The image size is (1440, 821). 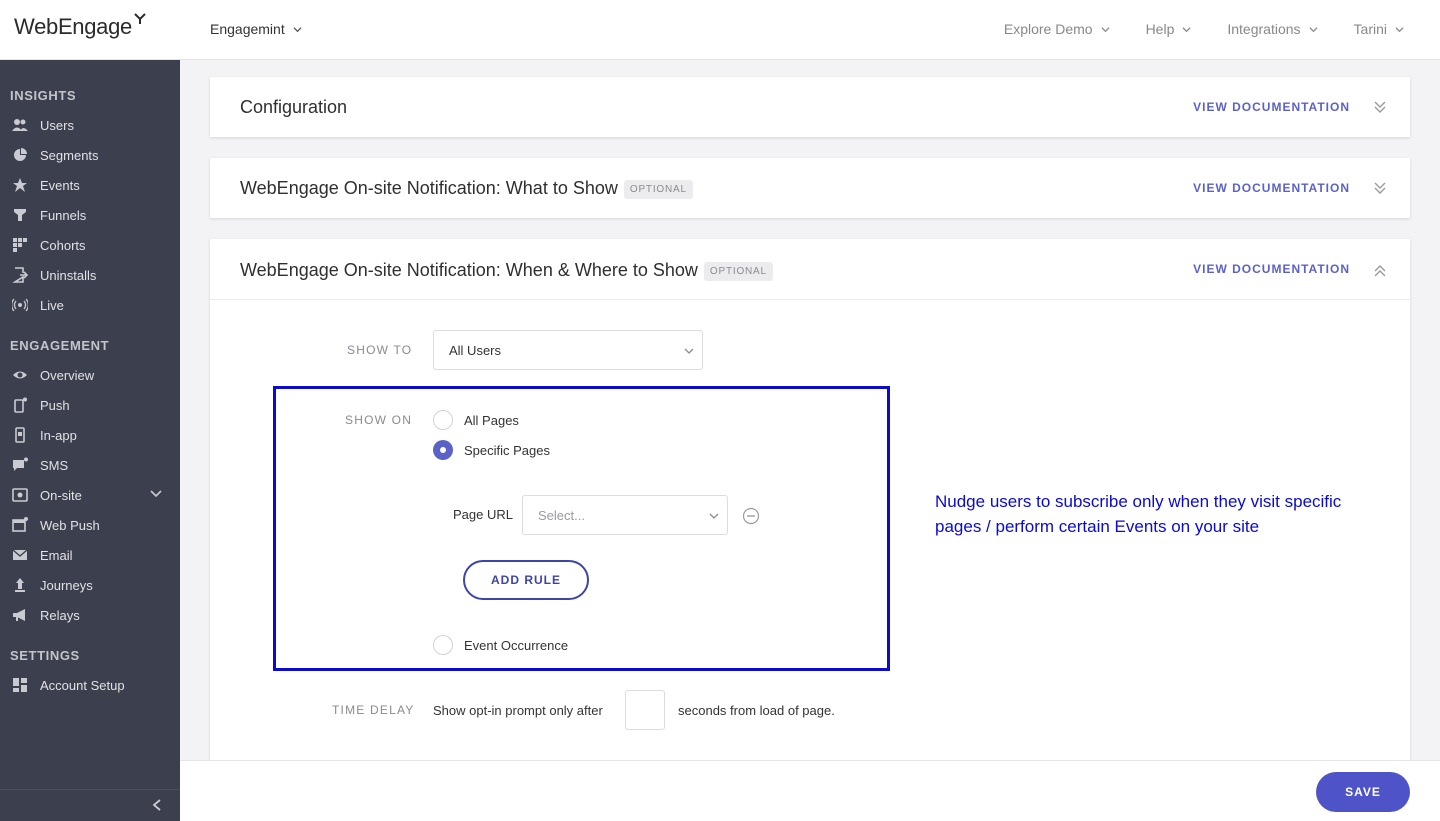 What do you see at coordinates (1363, 792) in the screenshot?
I see `save-button: SAVE` at bounding box center [1363, 792].